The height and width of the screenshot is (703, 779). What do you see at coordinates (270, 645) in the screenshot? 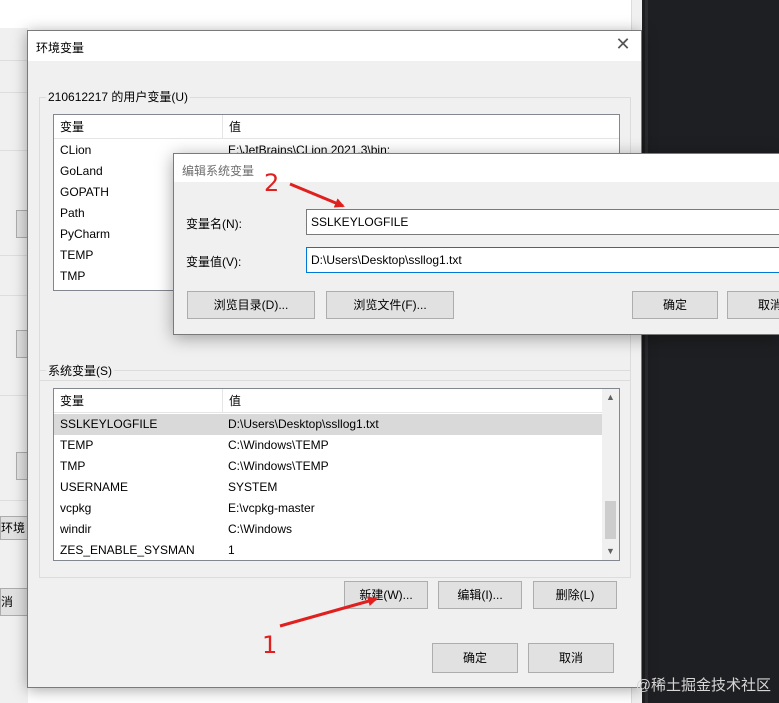
I see `step-1-label: 1` at bounding box center [270, 645].